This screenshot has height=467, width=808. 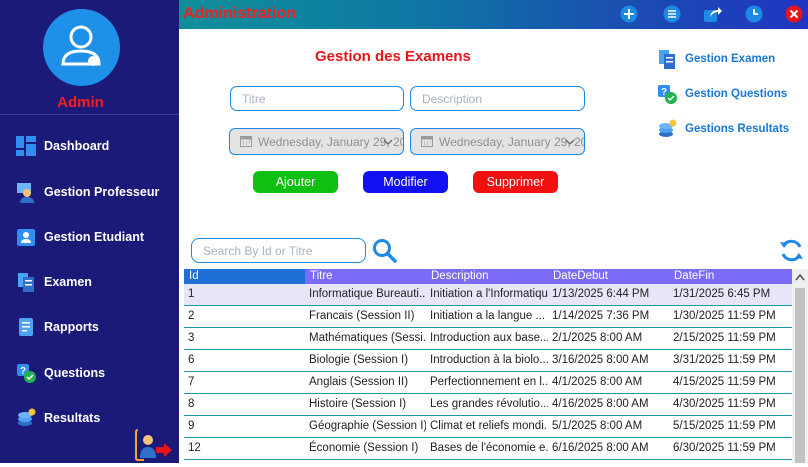 I want to click on column-header-datedebut: DateDebut, so click(x=608, y=276).